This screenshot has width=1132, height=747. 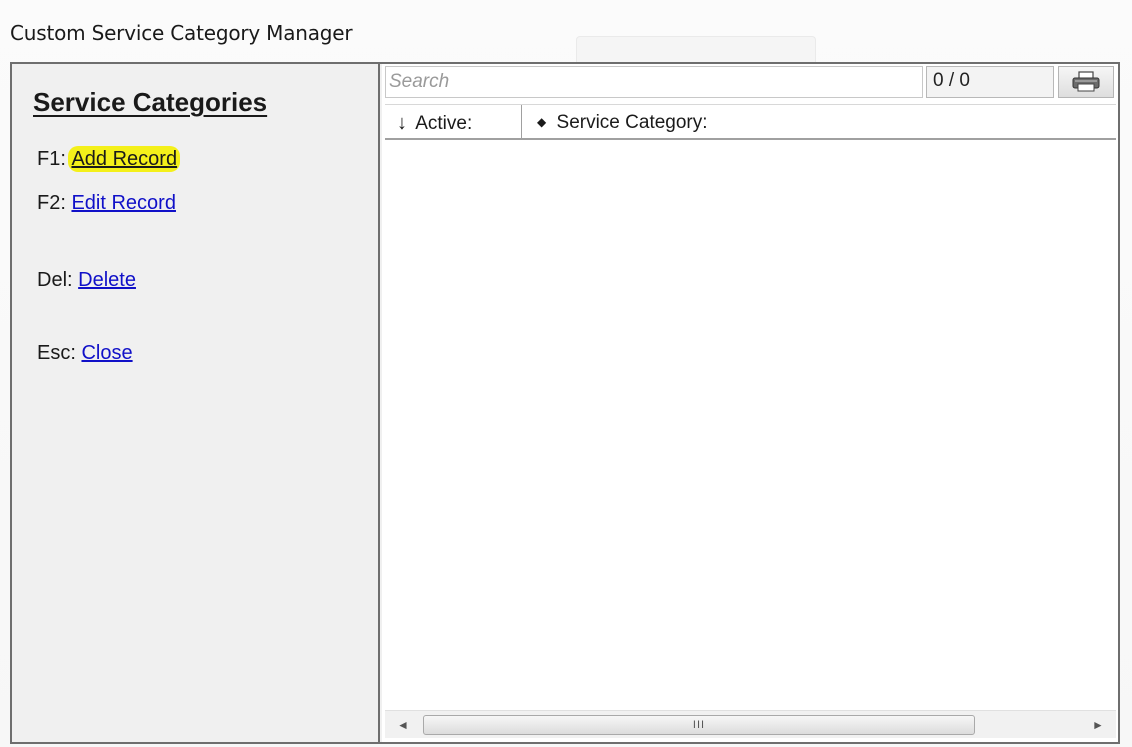 What do you see at coordinates (696, 50) in the screenshot?
I see `background-tab` at bounding box center [696, 50].